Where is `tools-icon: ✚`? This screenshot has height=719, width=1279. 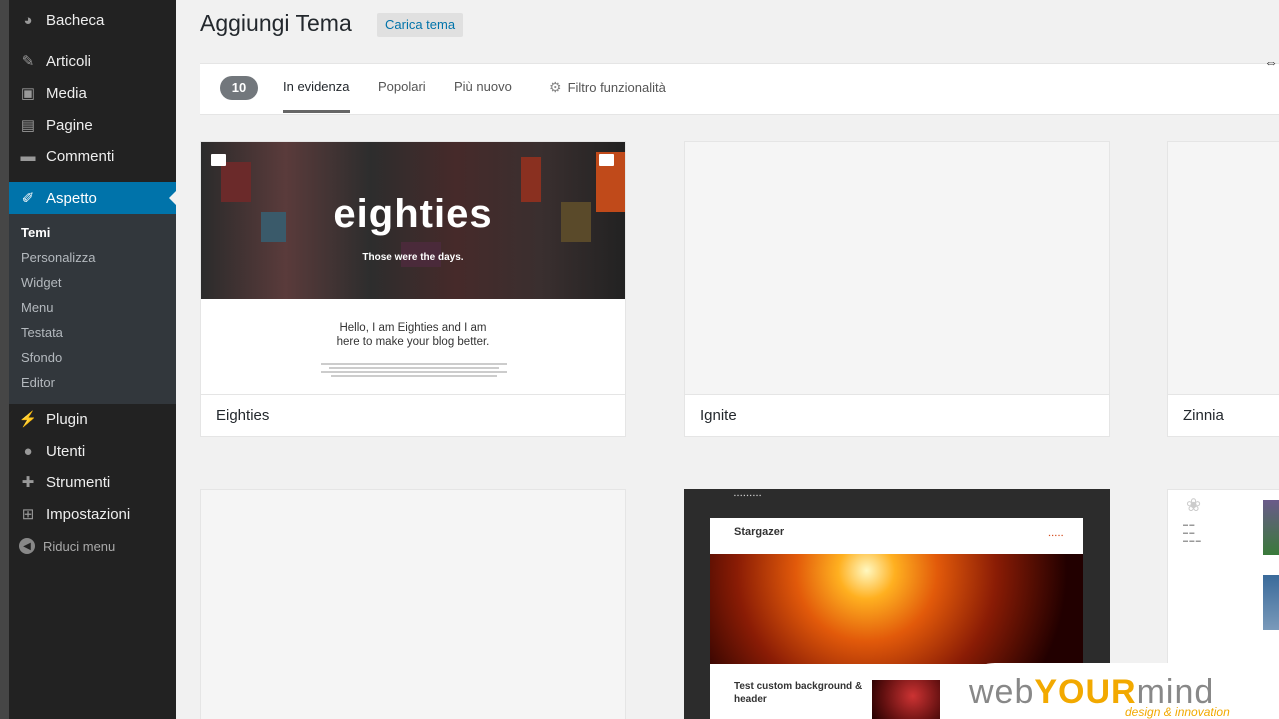 tools-icon: ✚ is located at coordinates (28, 482).